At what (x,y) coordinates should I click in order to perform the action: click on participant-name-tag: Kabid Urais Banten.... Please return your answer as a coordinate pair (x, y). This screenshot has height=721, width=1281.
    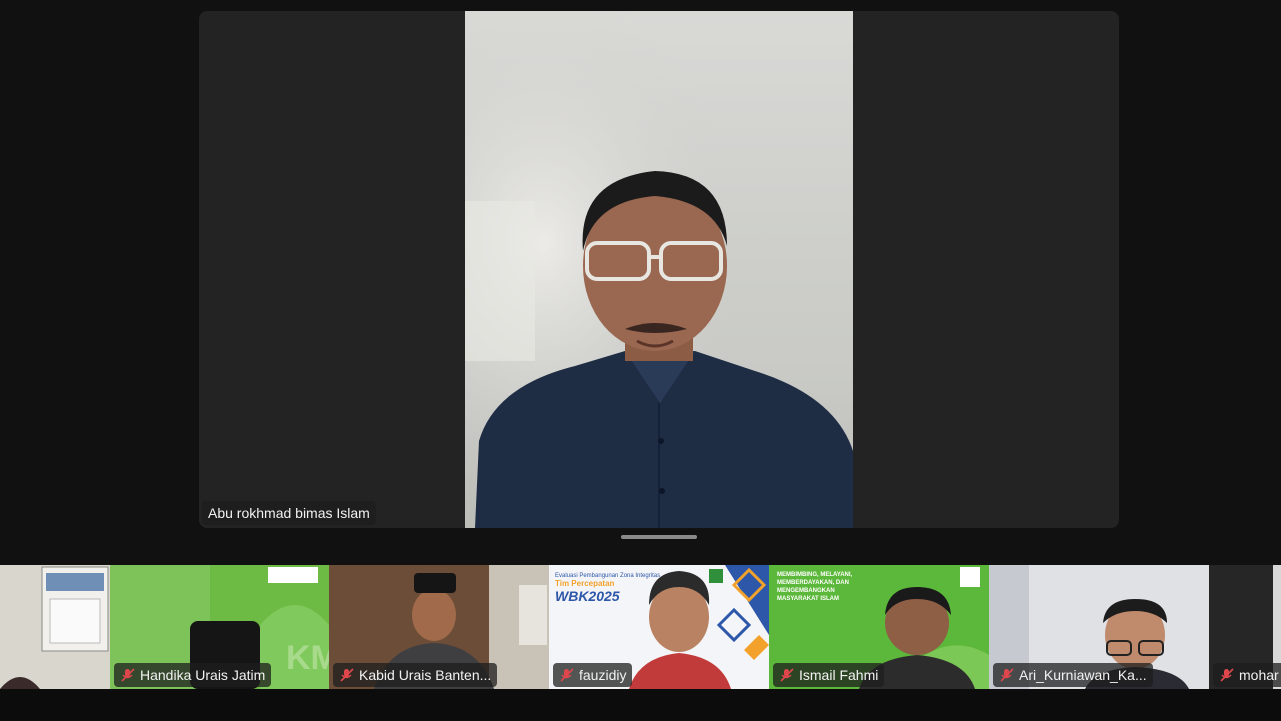
    Looking at the image, I should click on (415, 675).